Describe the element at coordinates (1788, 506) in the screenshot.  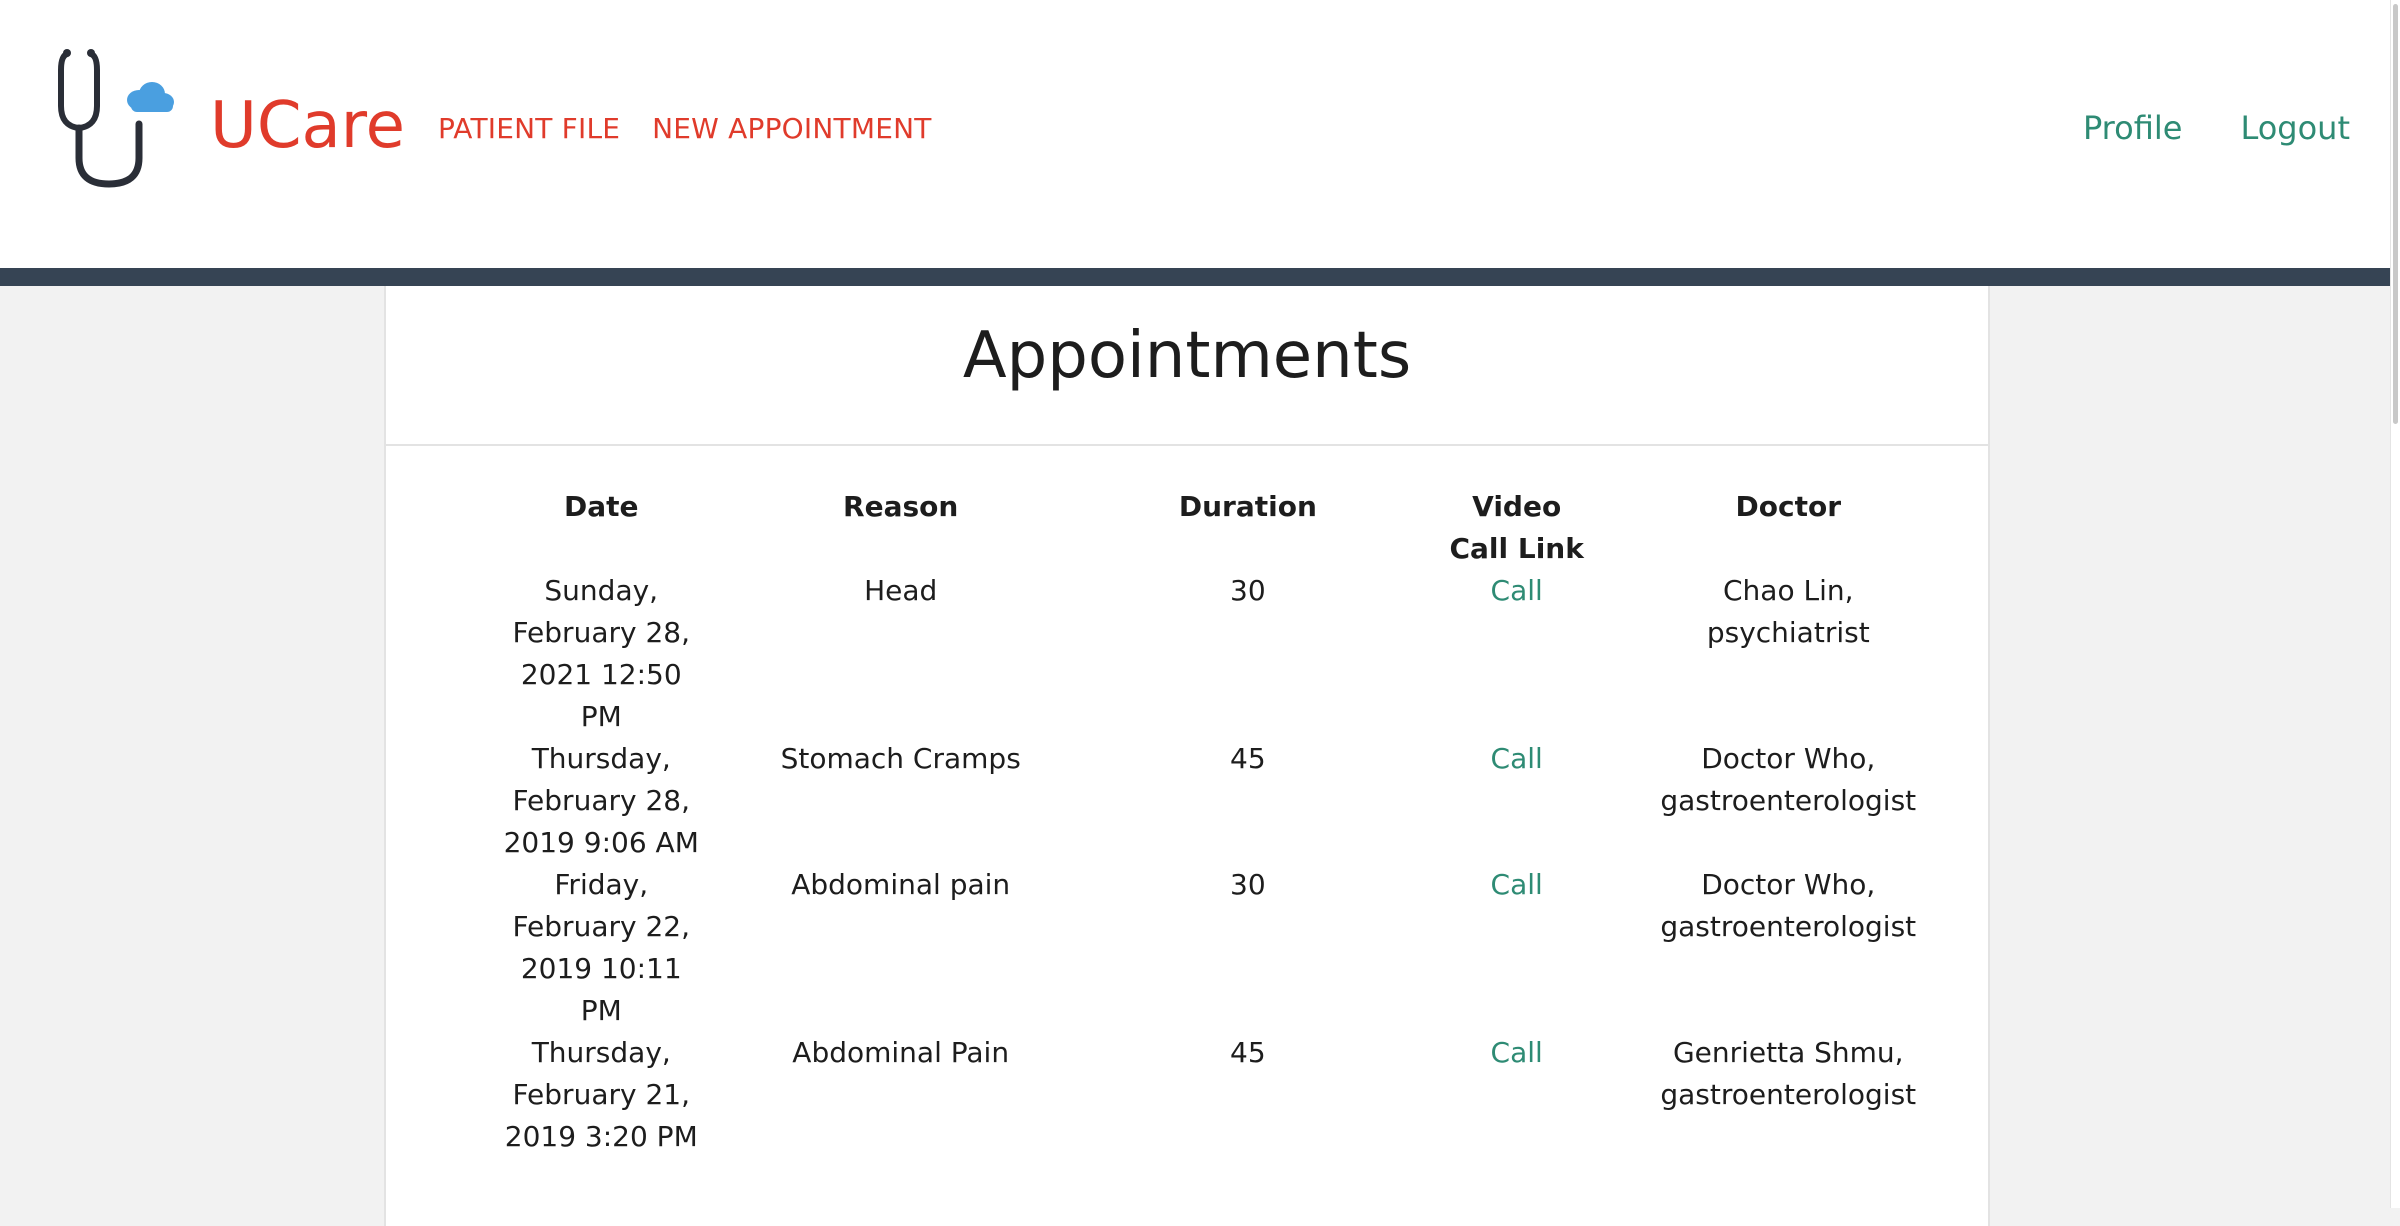
I see `header-doctor: Doctor` at that location.